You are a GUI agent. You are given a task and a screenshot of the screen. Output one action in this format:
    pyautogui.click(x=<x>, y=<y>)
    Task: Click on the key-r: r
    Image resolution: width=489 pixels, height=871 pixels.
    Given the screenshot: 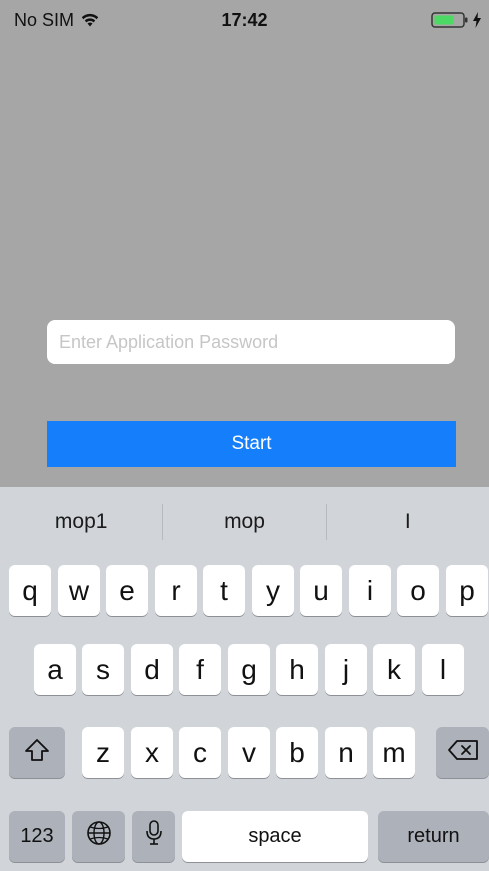 What is the action you would take?
    pyautogui.click(x=176, y=590)
    